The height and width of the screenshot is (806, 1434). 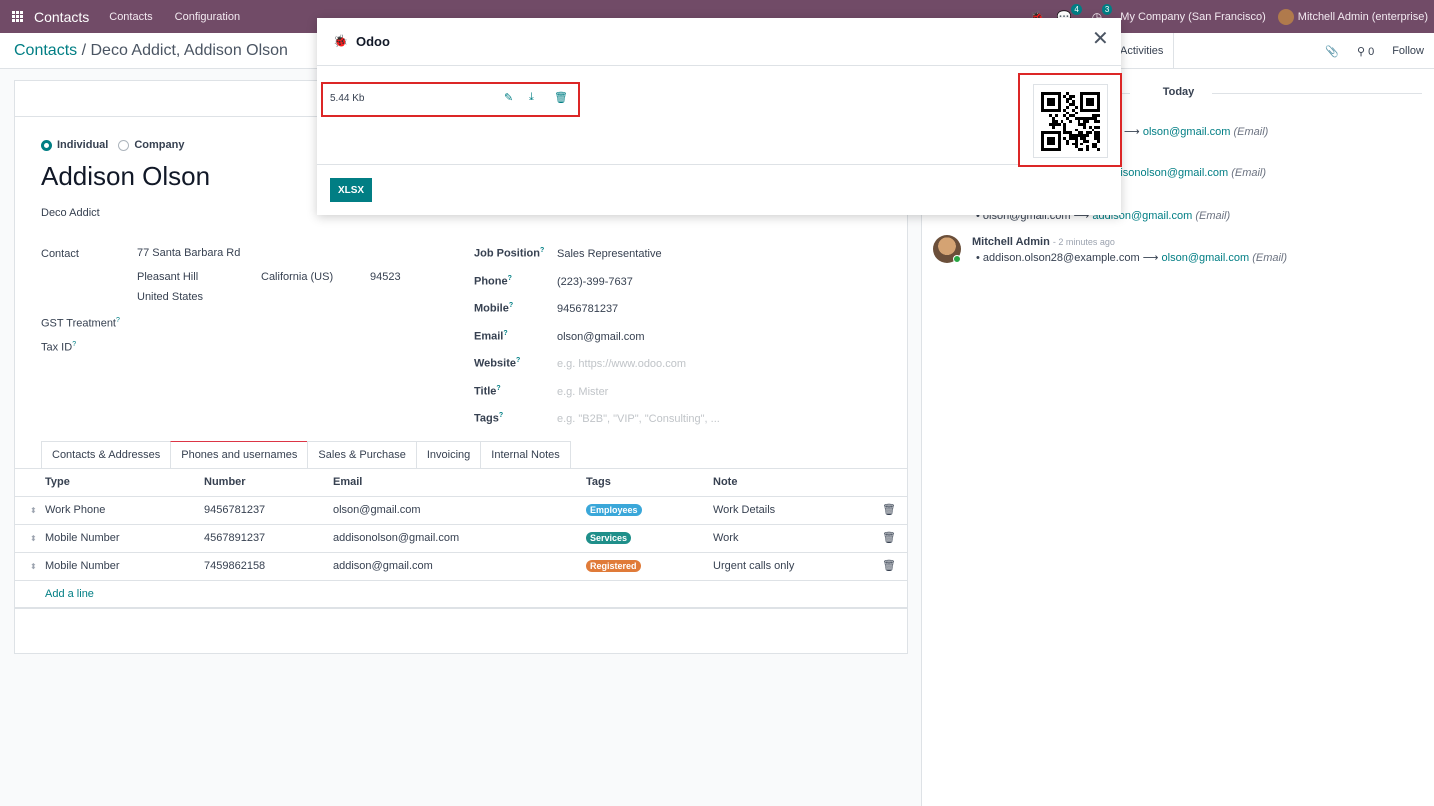 I want to click on add-line-row: Add a line, so click(x=461, y=595).